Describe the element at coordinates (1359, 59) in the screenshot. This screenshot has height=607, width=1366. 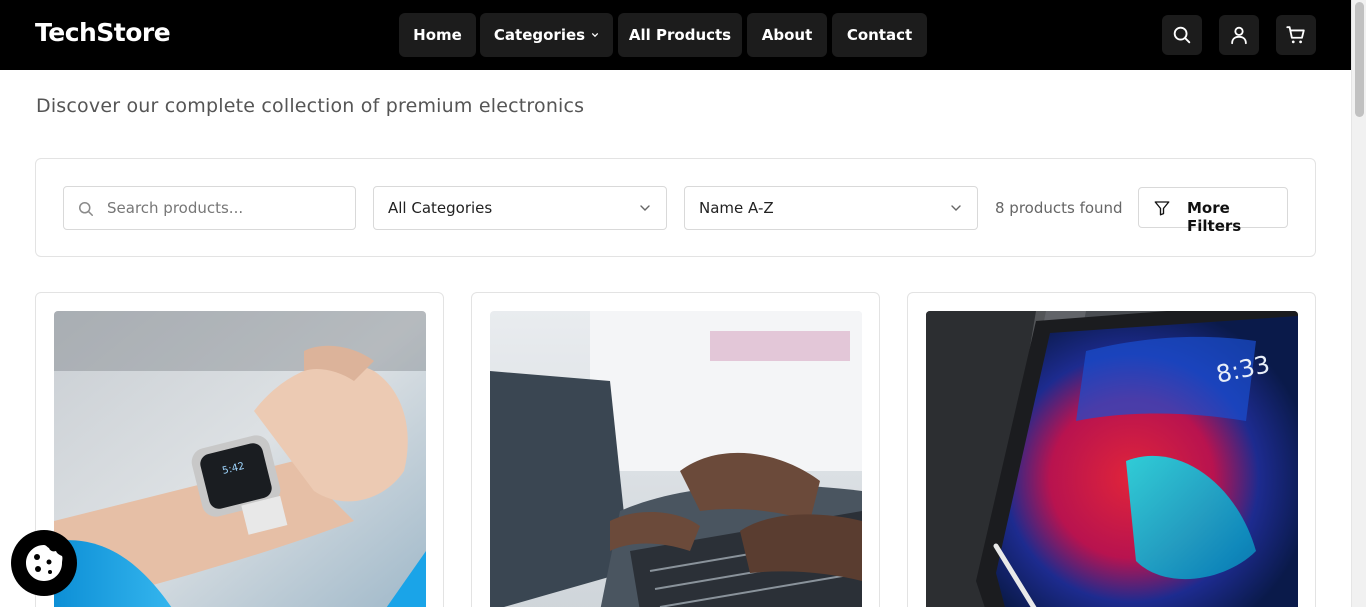
I see `scrollbar-thumb` at that location.